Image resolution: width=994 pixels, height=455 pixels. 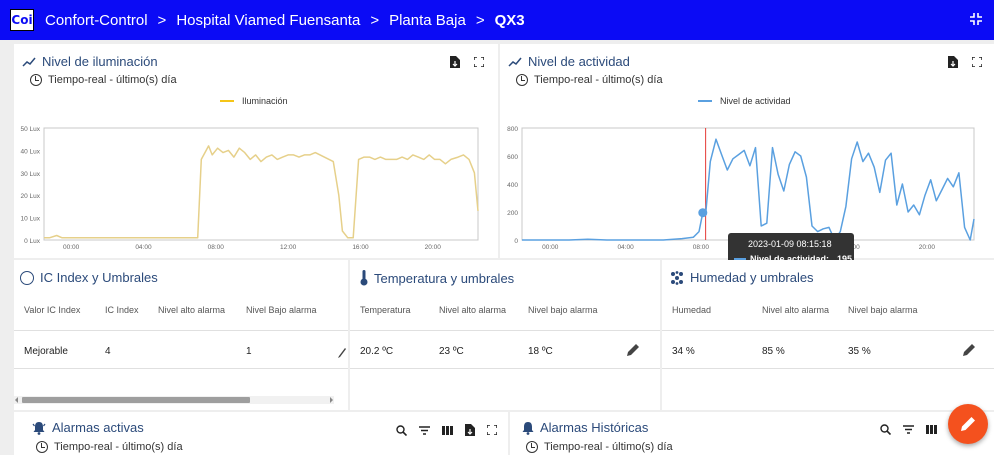 I want to click on historic-alarms-title: Alarmas Históricas, so click(x=585, y=427).